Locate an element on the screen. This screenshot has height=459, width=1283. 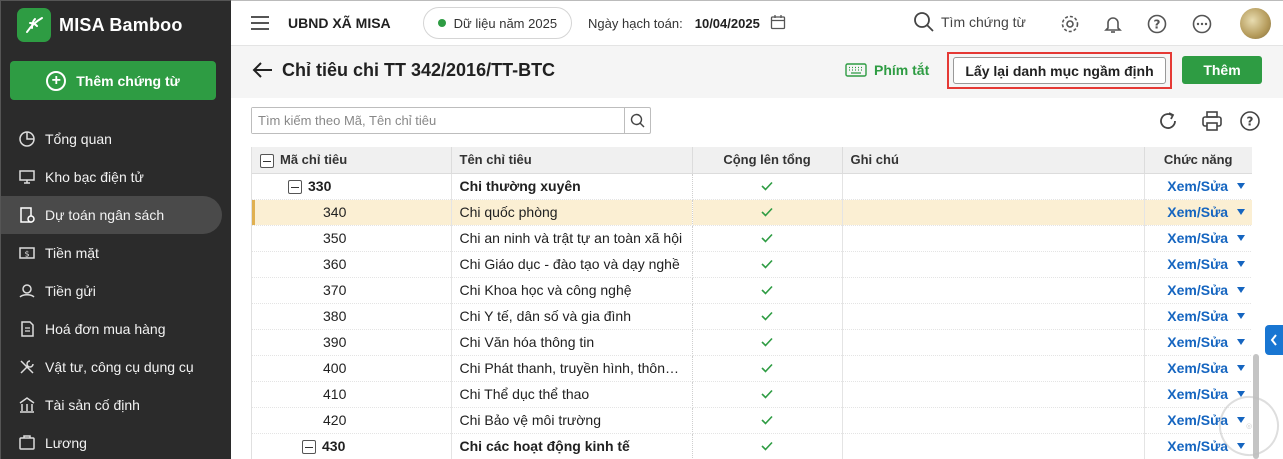
table-row: 430 Chi các hoạt động kinh tế Xem/Sửa is located at coordinates (752, 446).